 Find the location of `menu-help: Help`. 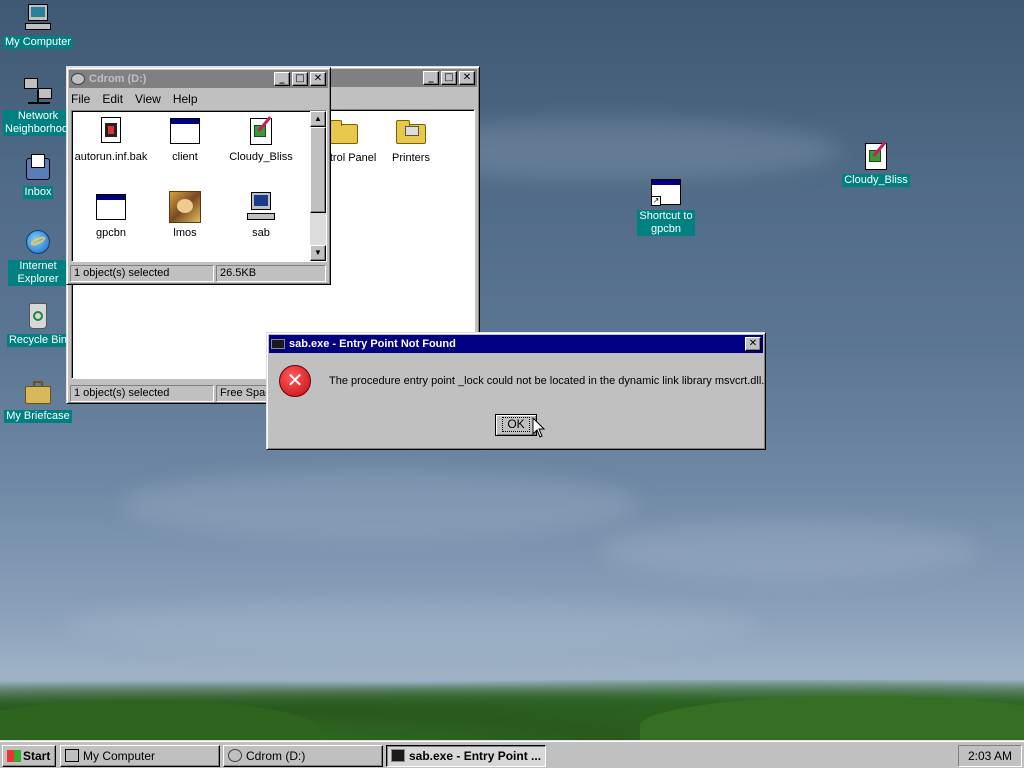

menu-help: Help is located at coordinates (185, 99).